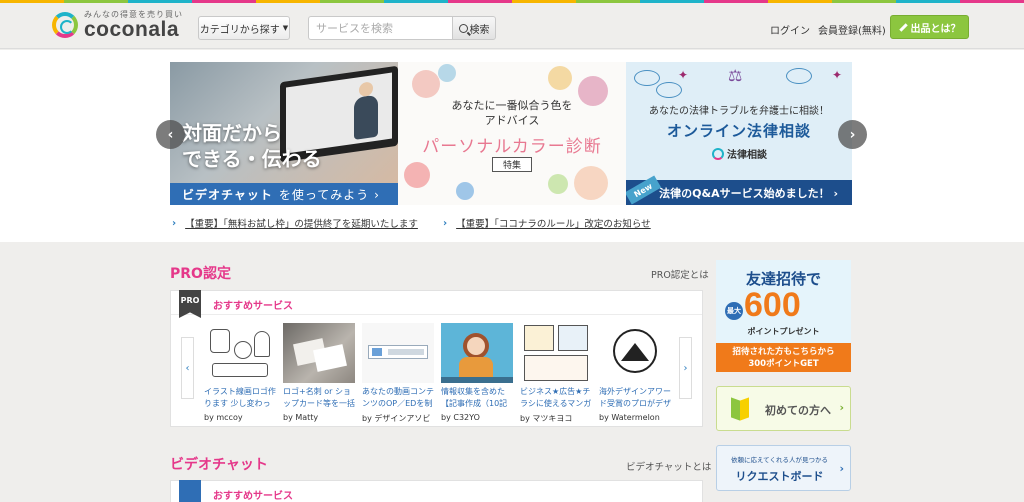  What do you see at coordinates (680, 274) in the screenshot?
I see `pro-about-link: PRO認定とは` at bounding box center [680, 274].